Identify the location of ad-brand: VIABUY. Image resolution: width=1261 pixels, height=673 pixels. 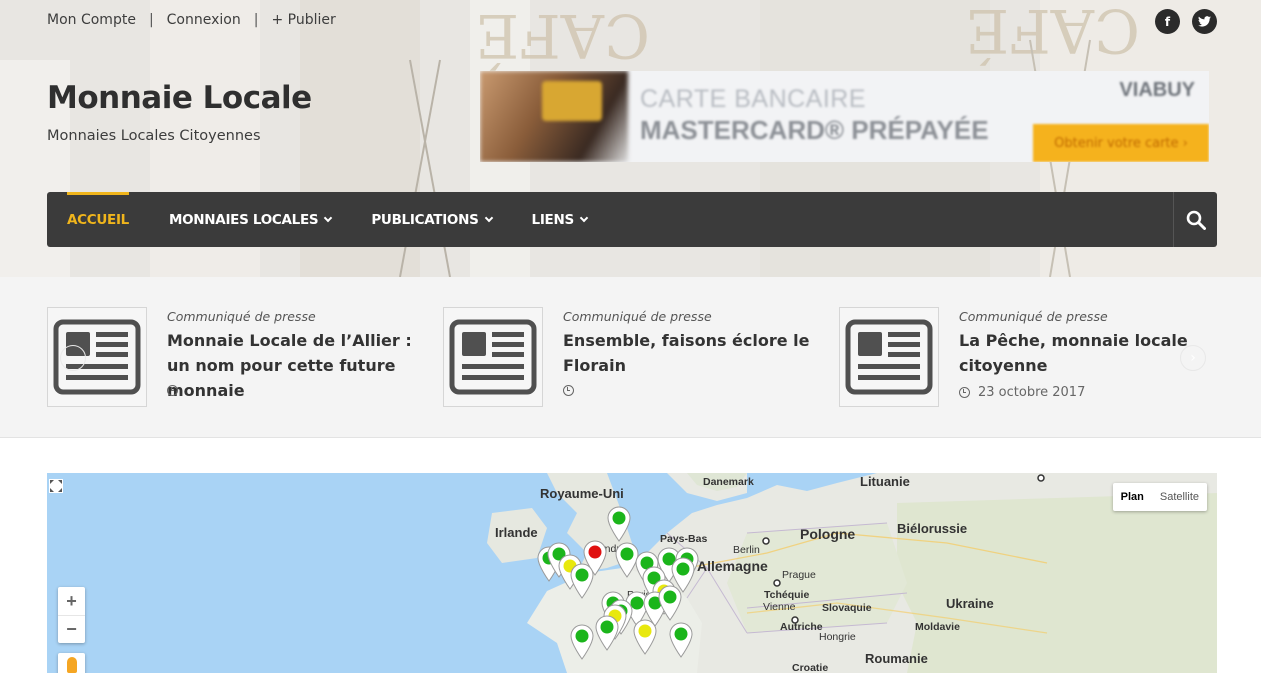
(1157, 90).